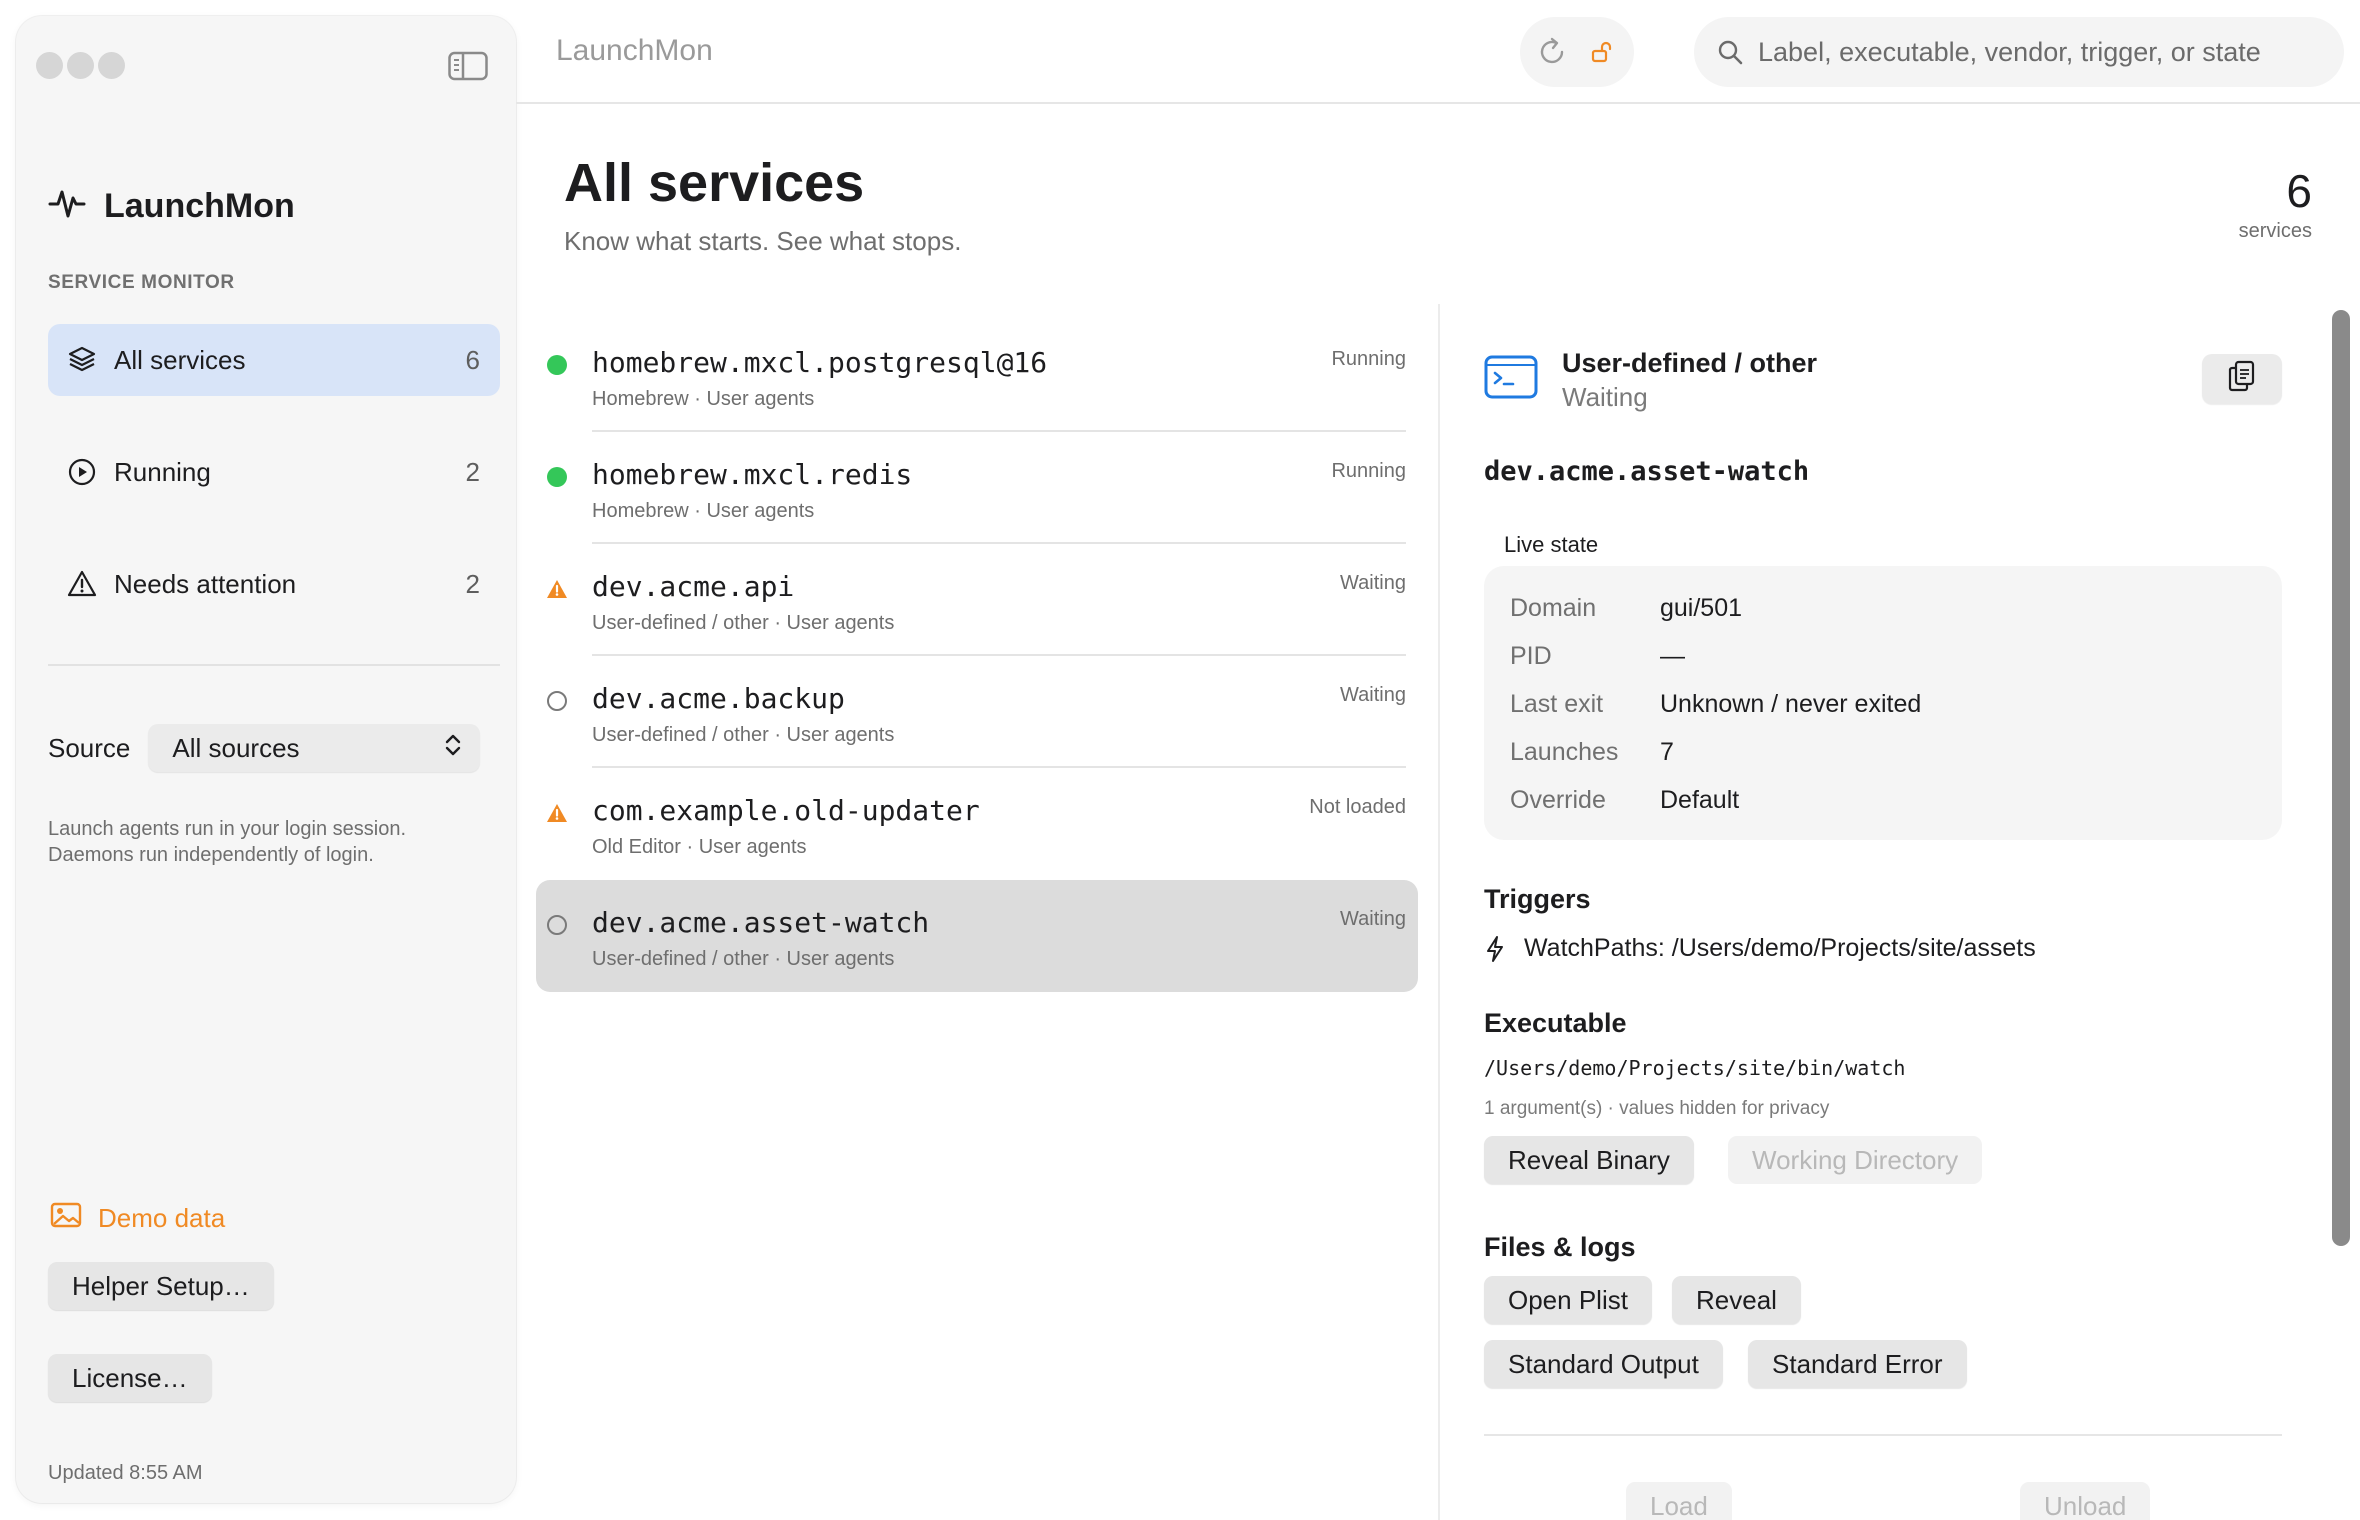 The width and height of the screenshot is (2360, 1520). What do you see at coordinates (1679, 1501) in the screenshot?
I see `load-button: Load` at bounding box center [1679, 1501].